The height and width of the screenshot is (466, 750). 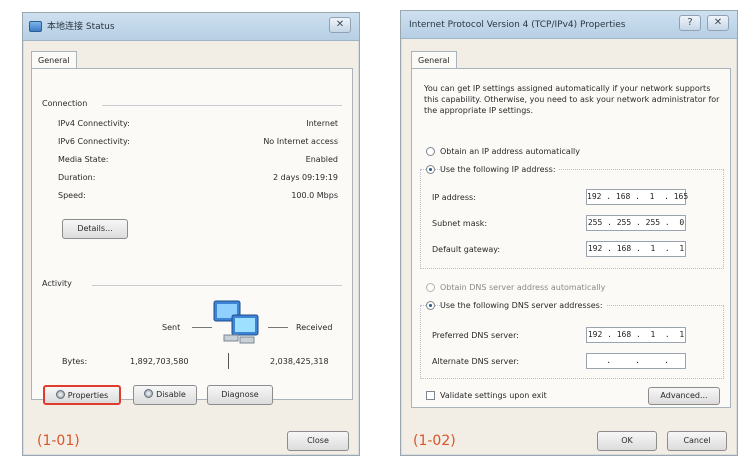 I want to click on figure-caption: (1-01), so click(x=58, y=441).